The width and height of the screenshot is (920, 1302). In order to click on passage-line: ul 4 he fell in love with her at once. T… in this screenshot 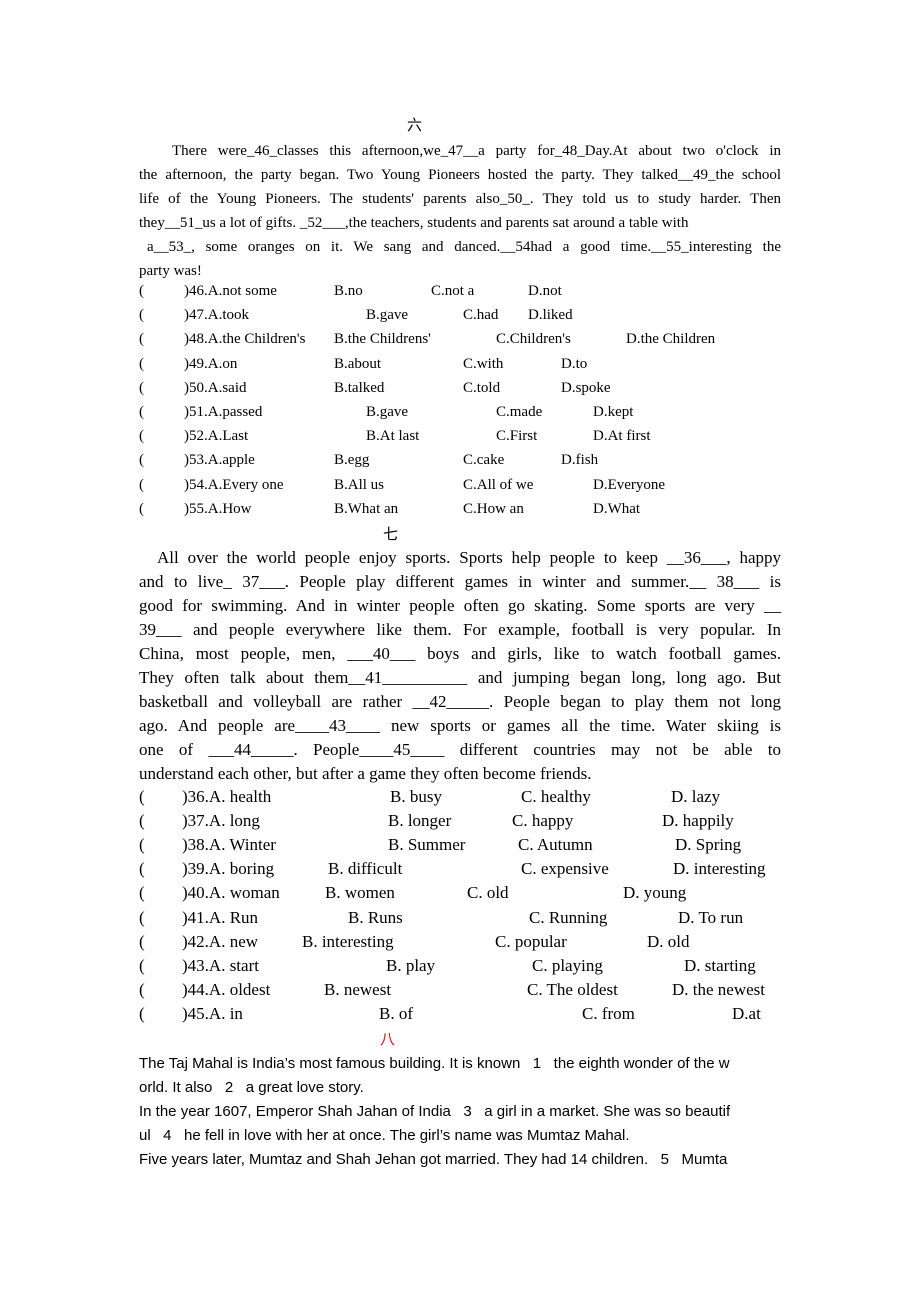, I will do `click(384, 1135)`.